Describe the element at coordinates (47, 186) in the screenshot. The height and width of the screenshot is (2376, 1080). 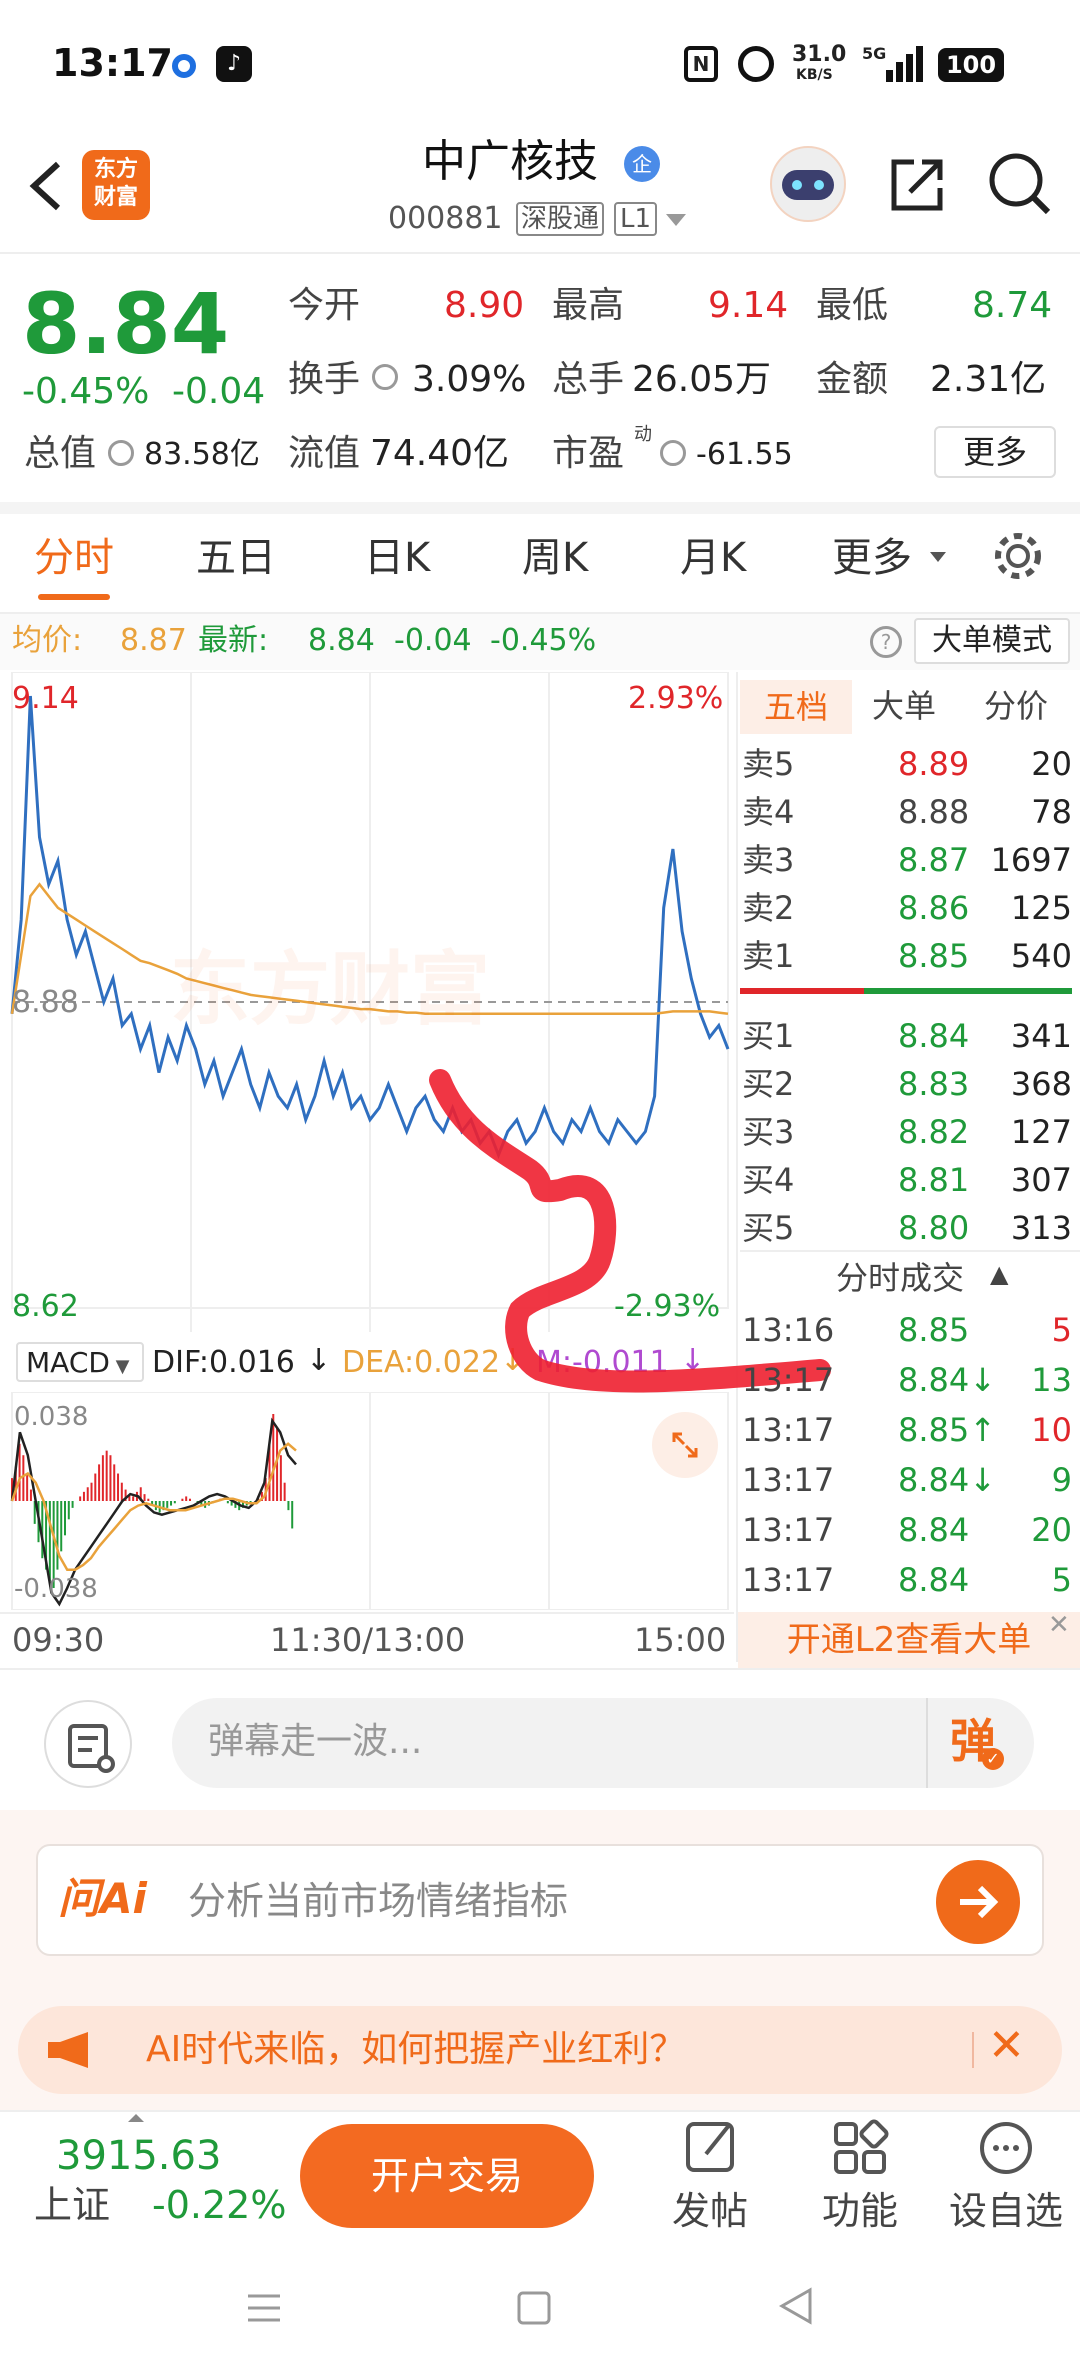
I see `back-button` at that location.